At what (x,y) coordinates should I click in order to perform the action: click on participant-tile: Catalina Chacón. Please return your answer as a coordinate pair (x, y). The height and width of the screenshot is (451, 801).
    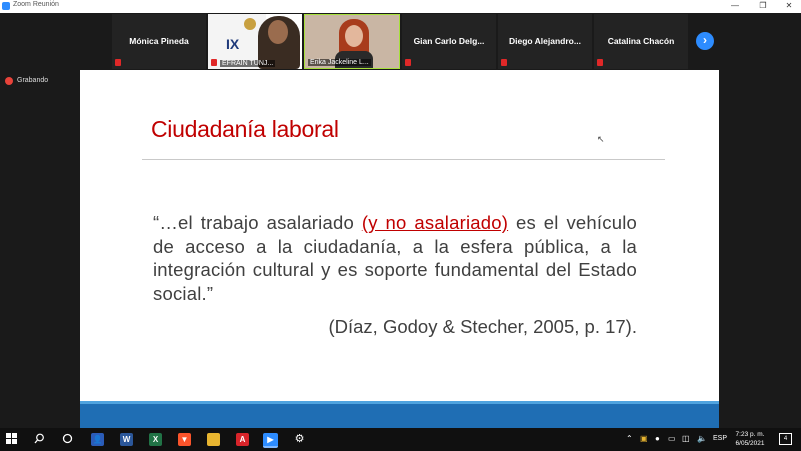
    Looking at the image, I should click on (641, 41).